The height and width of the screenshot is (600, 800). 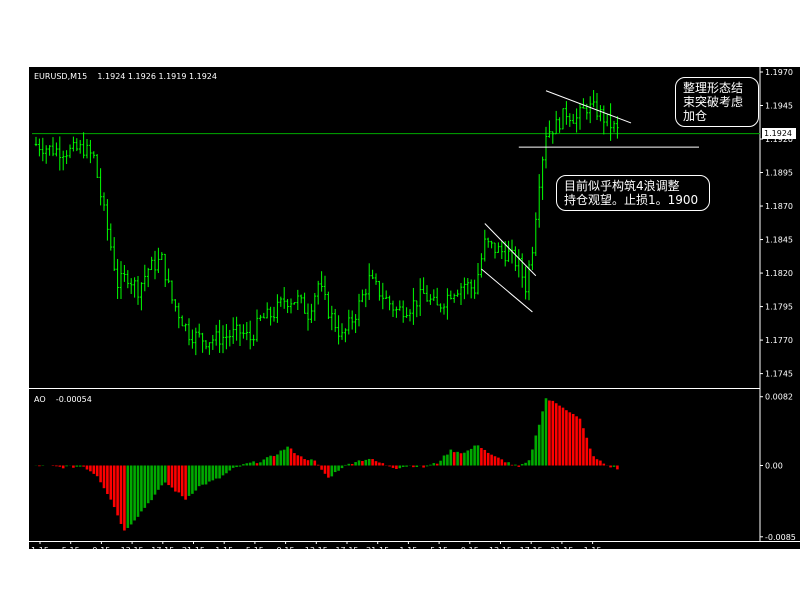 What do you see at coordinates (717, 102) in the screenshot?
I see `annotation-consolidation: 整理形态结 束突破考虑 加仓` at bounding box center [717, 102].